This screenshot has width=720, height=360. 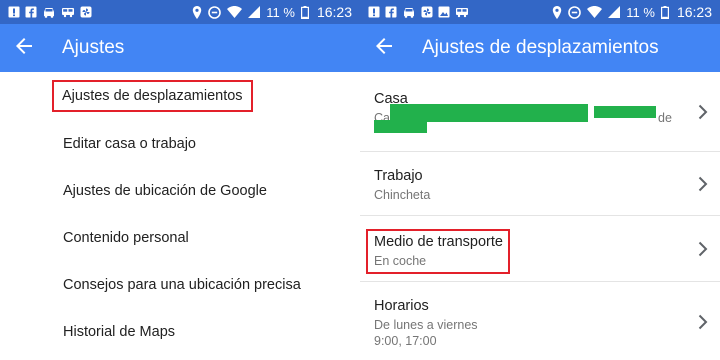 I want to click on list-item-label: Editar casa o trabajo, so click(x=129, y=143).